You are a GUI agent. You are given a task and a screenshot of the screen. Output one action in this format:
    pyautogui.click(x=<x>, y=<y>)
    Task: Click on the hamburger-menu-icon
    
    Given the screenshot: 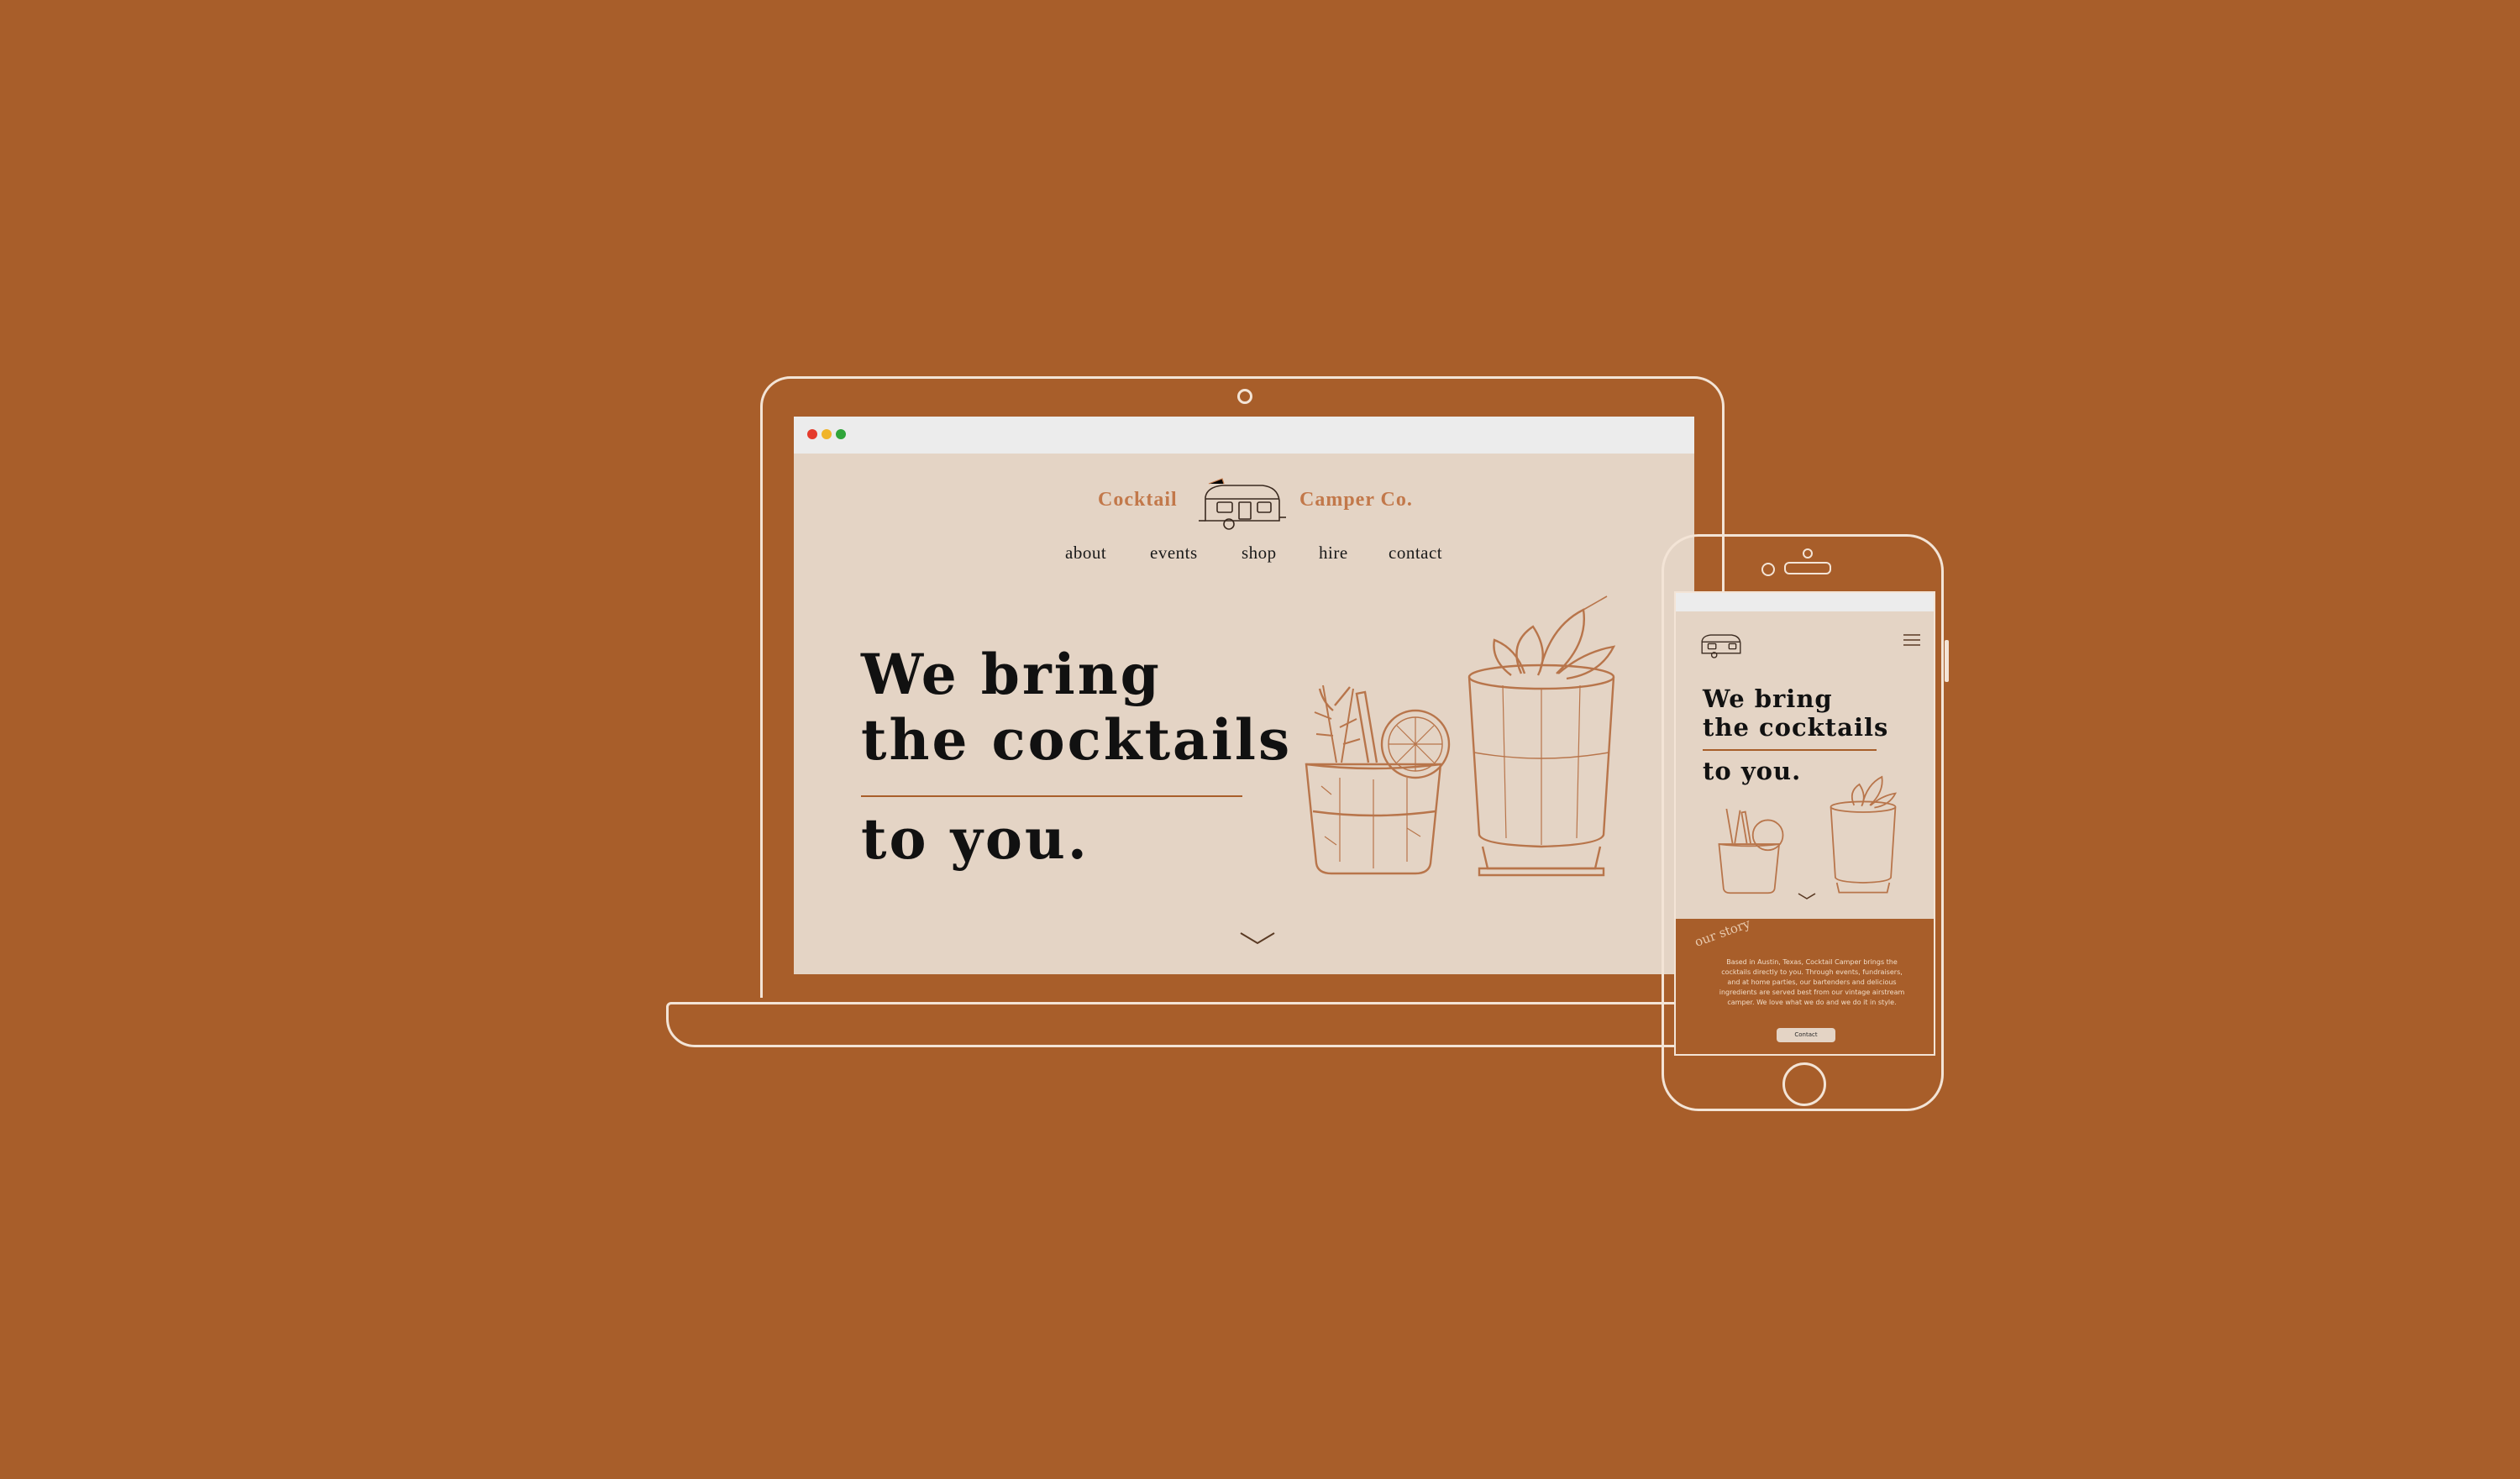 What is the action you would take?
    pyautogui.click(x=1912, y=640)
    